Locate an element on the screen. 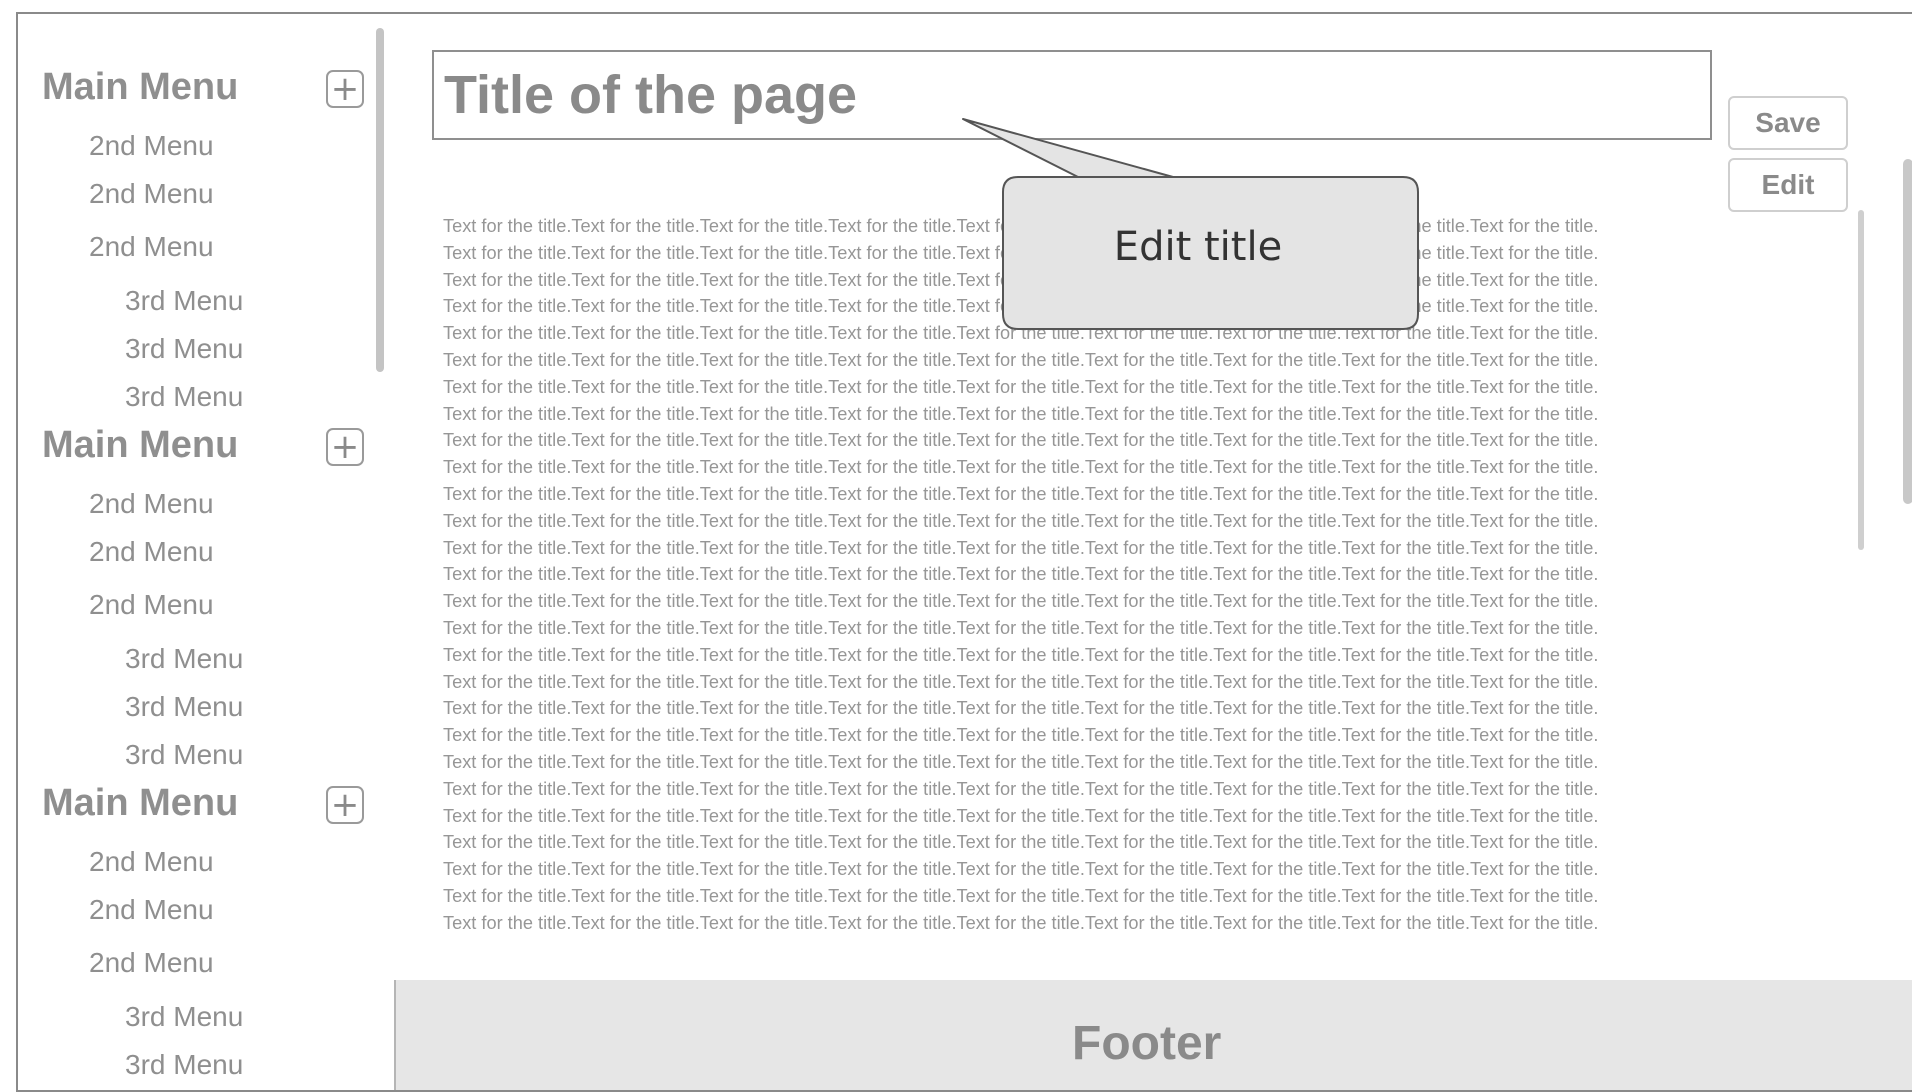 This screenshot has height=1092, width=1912. footer-label: Footer is located at coordinates (1147, 1043).